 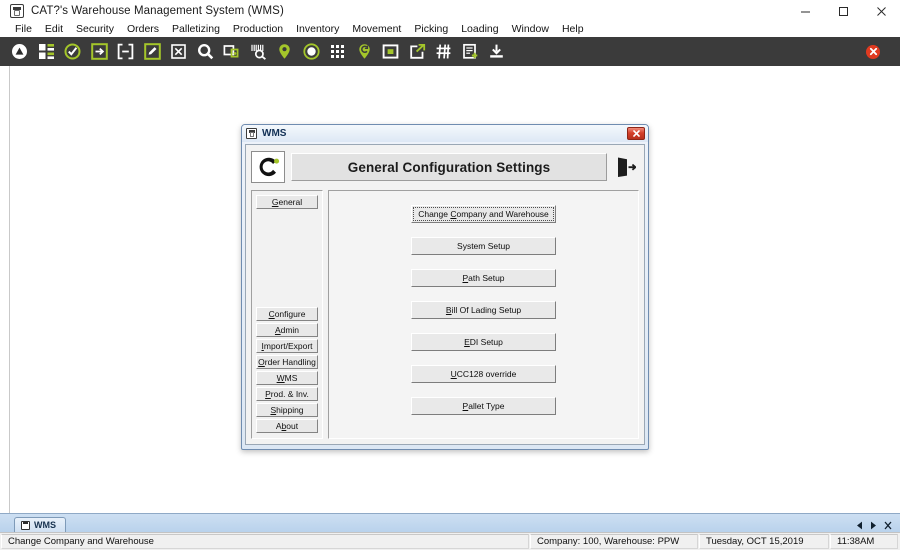 I want to click on document-add-icon, so click(x=470, y=51).